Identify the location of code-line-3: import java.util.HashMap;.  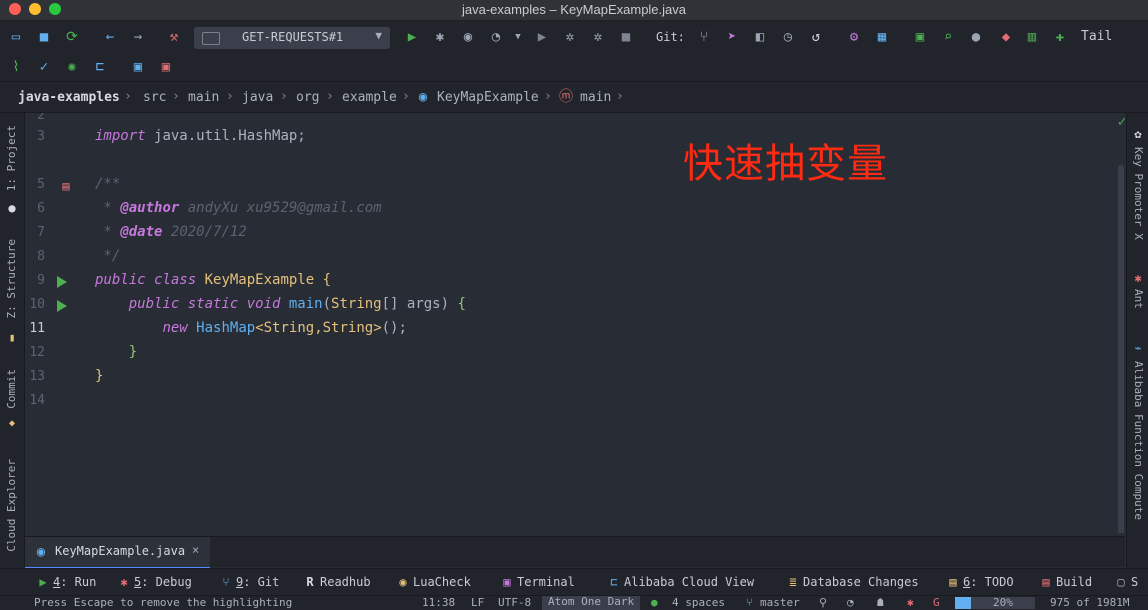
(200, 136).